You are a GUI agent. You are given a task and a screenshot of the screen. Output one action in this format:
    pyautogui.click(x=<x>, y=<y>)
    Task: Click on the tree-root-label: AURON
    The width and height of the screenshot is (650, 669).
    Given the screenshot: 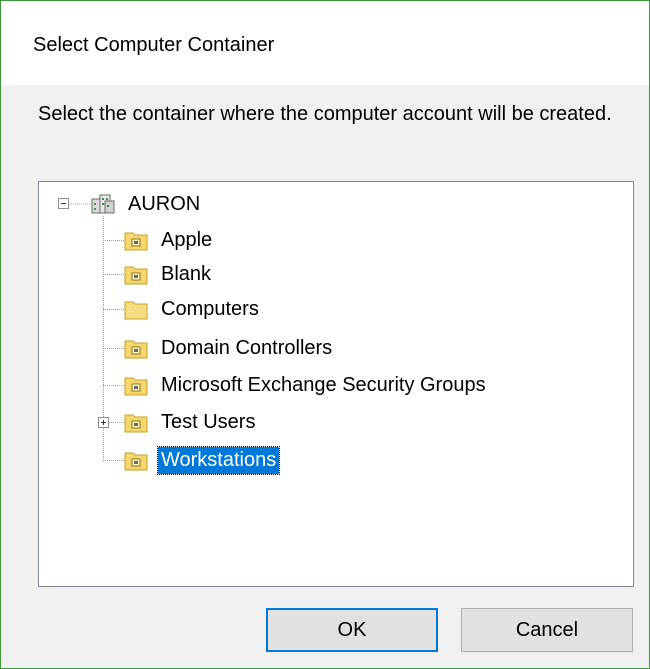 What is the action you would take?
    pyautogui.click(x=164, y=203)
    